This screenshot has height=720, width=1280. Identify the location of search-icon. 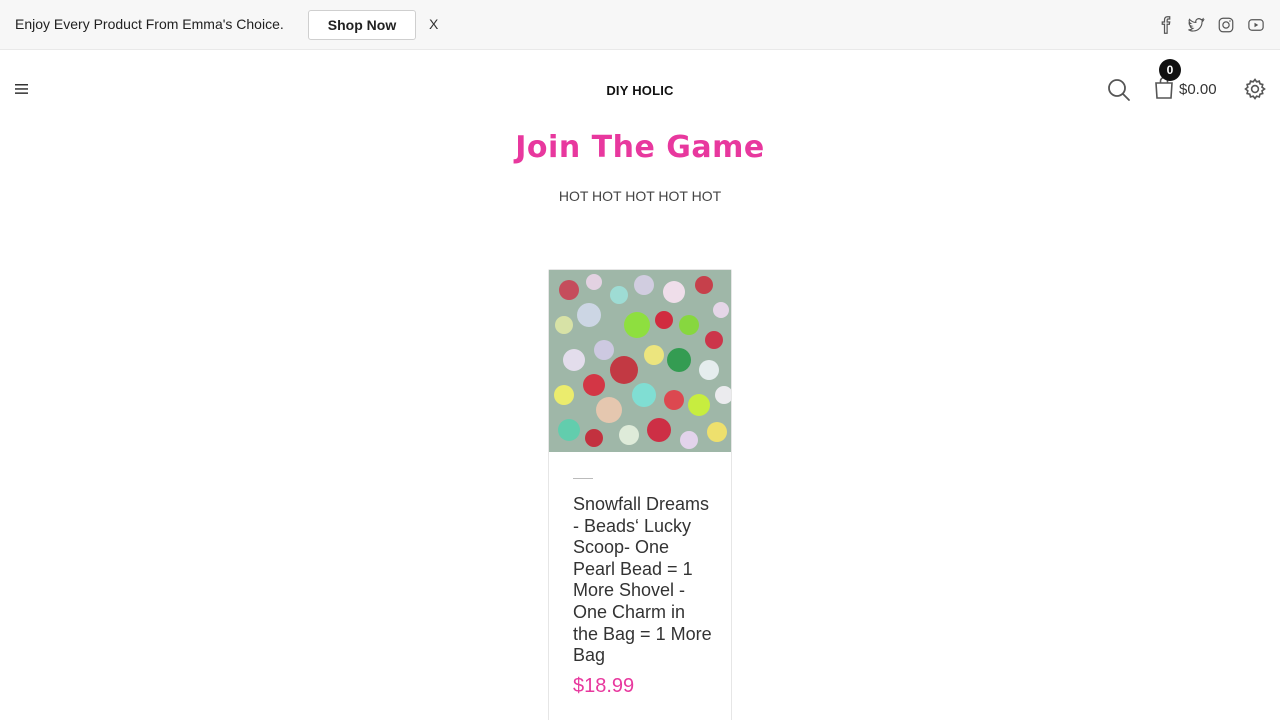
(1119, 90).